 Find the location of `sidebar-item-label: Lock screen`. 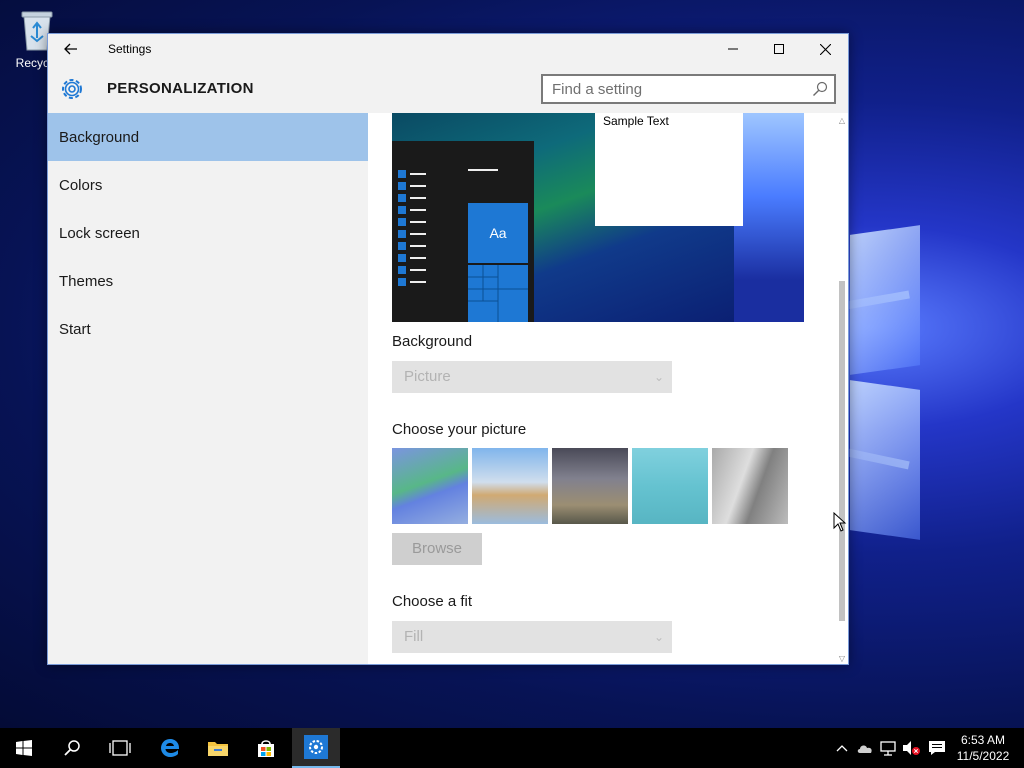

sidebar-item-label: Lock screen is located at coordinates (99, 233).